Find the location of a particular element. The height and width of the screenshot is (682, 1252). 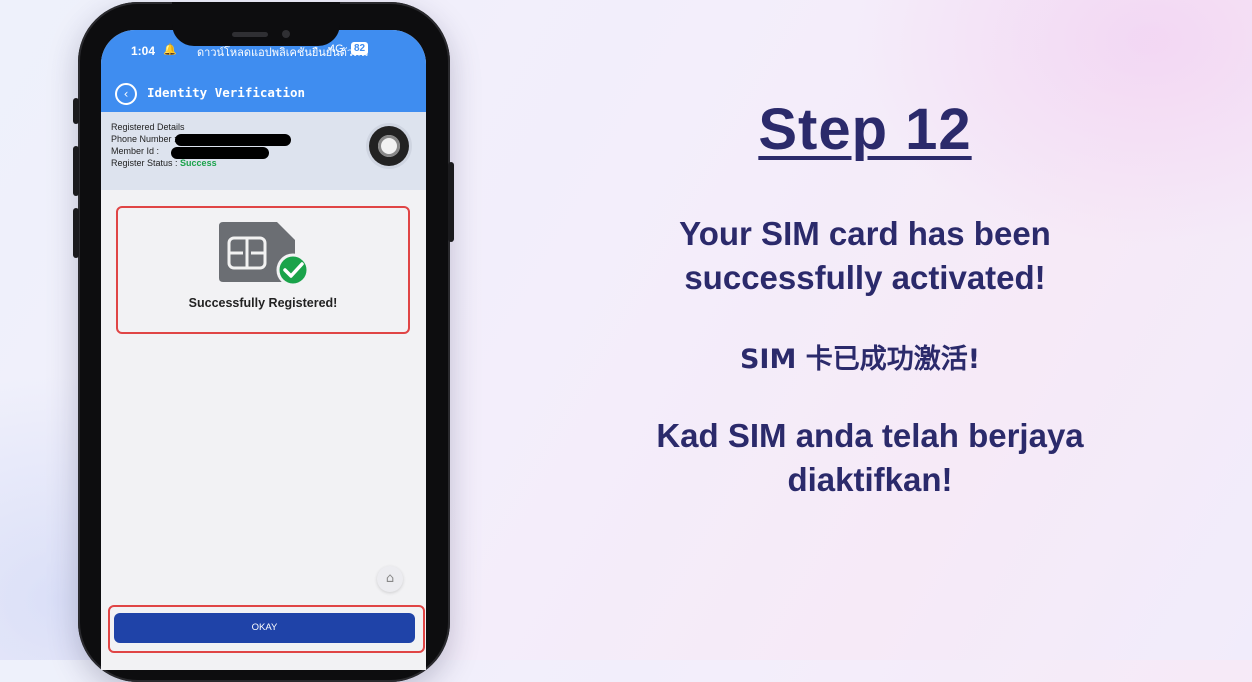

back-icon: ‹ is located at coordinates (126, 94).